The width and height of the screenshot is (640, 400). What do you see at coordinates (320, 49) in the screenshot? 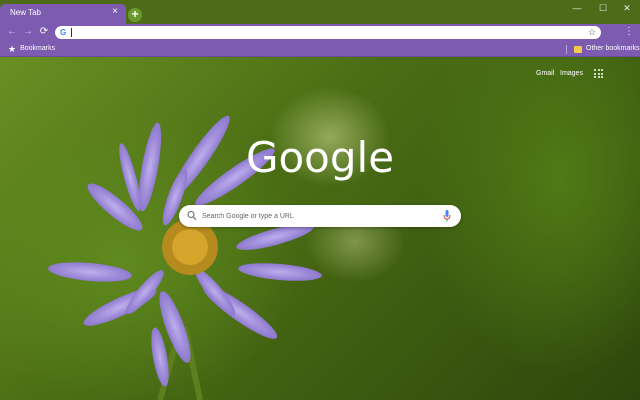
I see `bookmarks-bar: ★ Bookmarks Other bookmarks` at bounding box center [320, 49].